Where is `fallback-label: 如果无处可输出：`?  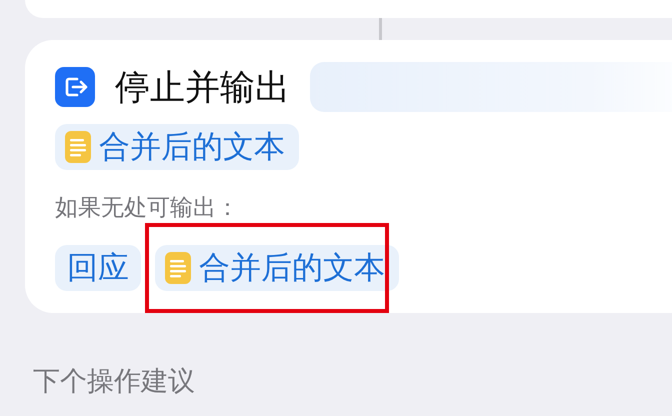
fallback-label: 如果无处可输出： is located at coordinates (147, 208).